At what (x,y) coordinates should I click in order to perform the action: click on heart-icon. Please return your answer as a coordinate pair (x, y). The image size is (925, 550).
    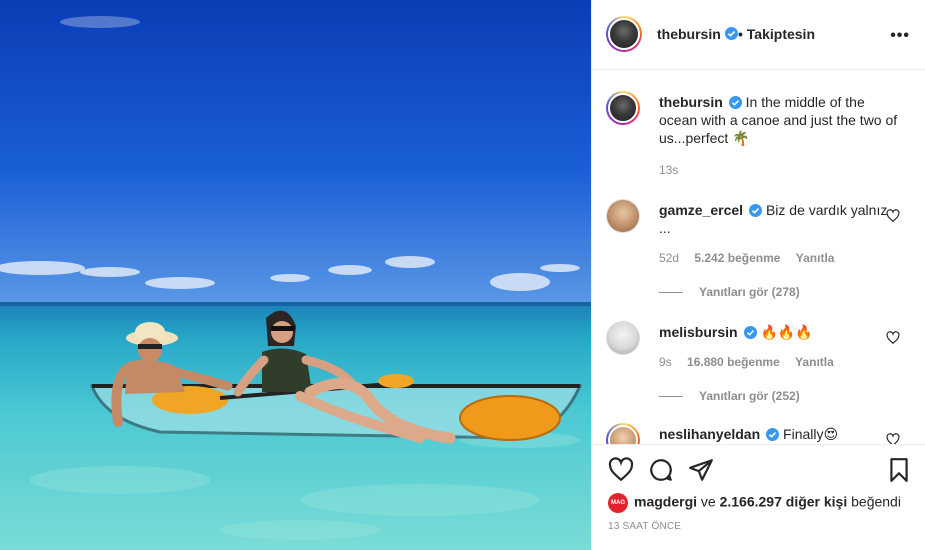
    Looking at the image, I should click on (621, 470).